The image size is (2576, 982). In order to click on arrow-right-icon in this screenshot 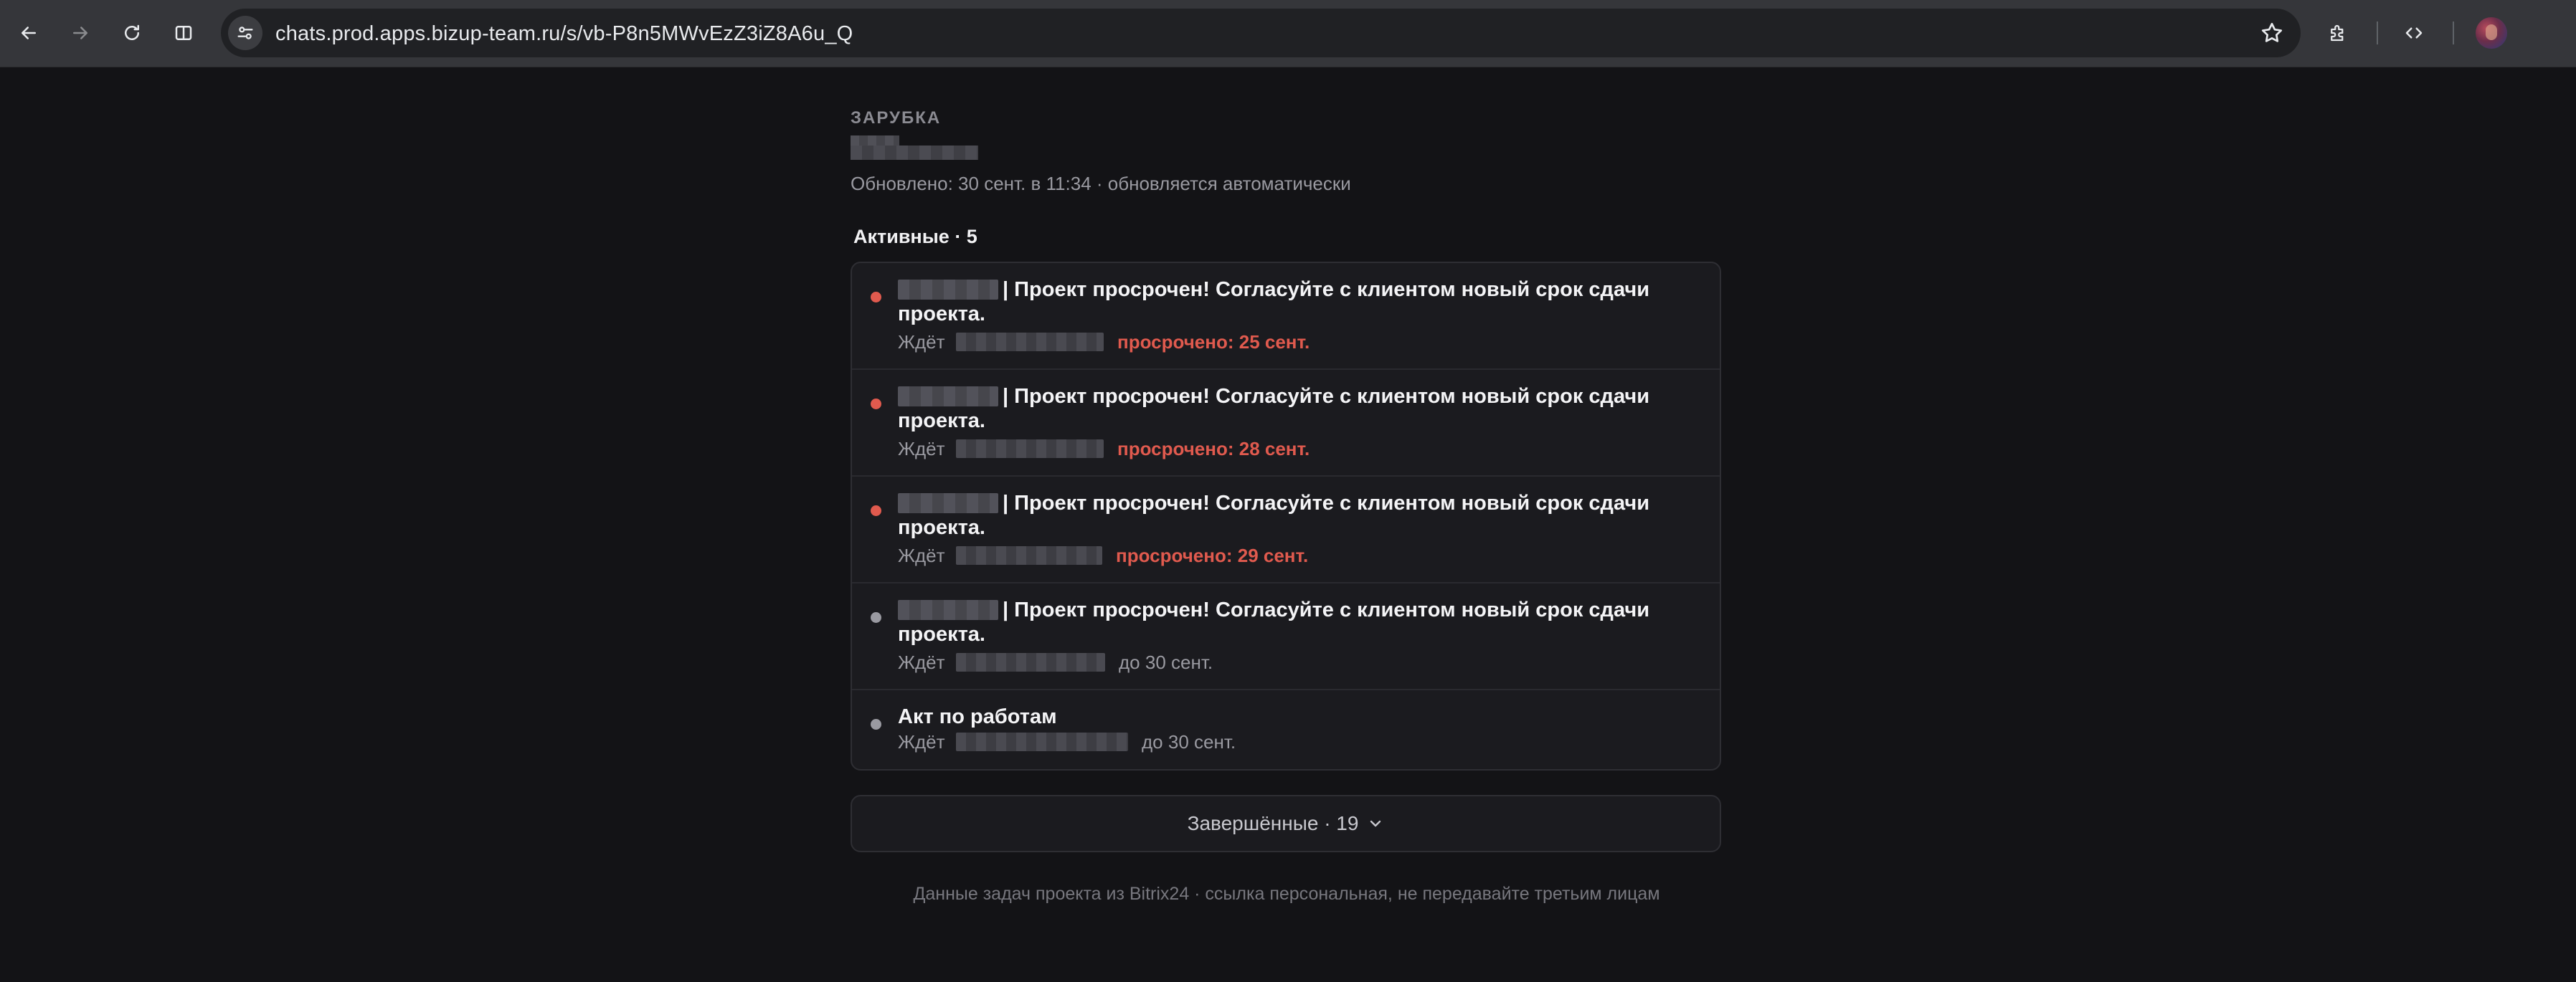, I will do `click(80, 33)`.